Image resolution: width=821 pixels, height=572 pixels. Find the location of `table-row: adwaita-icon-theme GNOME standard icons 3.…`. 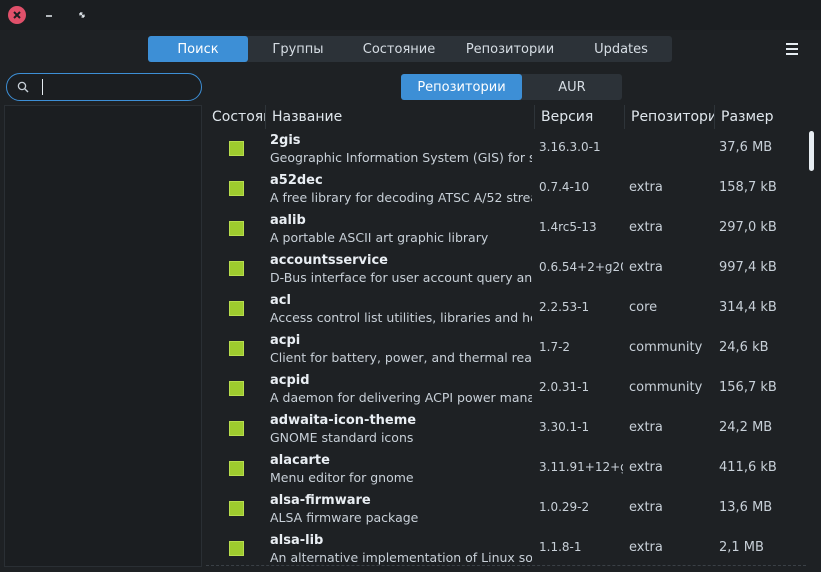

table-row: adwaita-icon-theme GNOME standard icons 3.… is located at coordinates (506, 429).